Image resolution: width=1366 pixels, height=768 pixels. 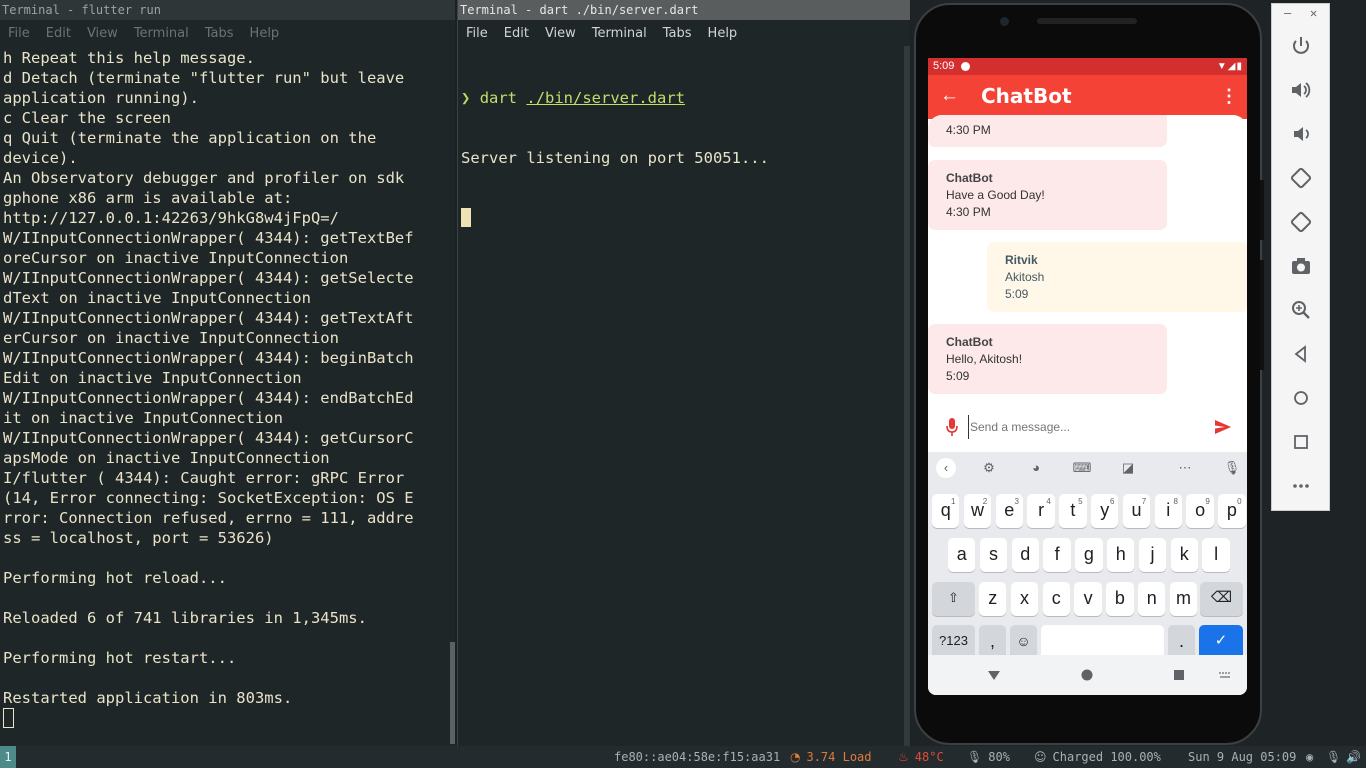 What do you see at coordinates (1023, 642) in the screenshot?
I see `emoji-icon: ☺` at bounding box center [1023, 642].